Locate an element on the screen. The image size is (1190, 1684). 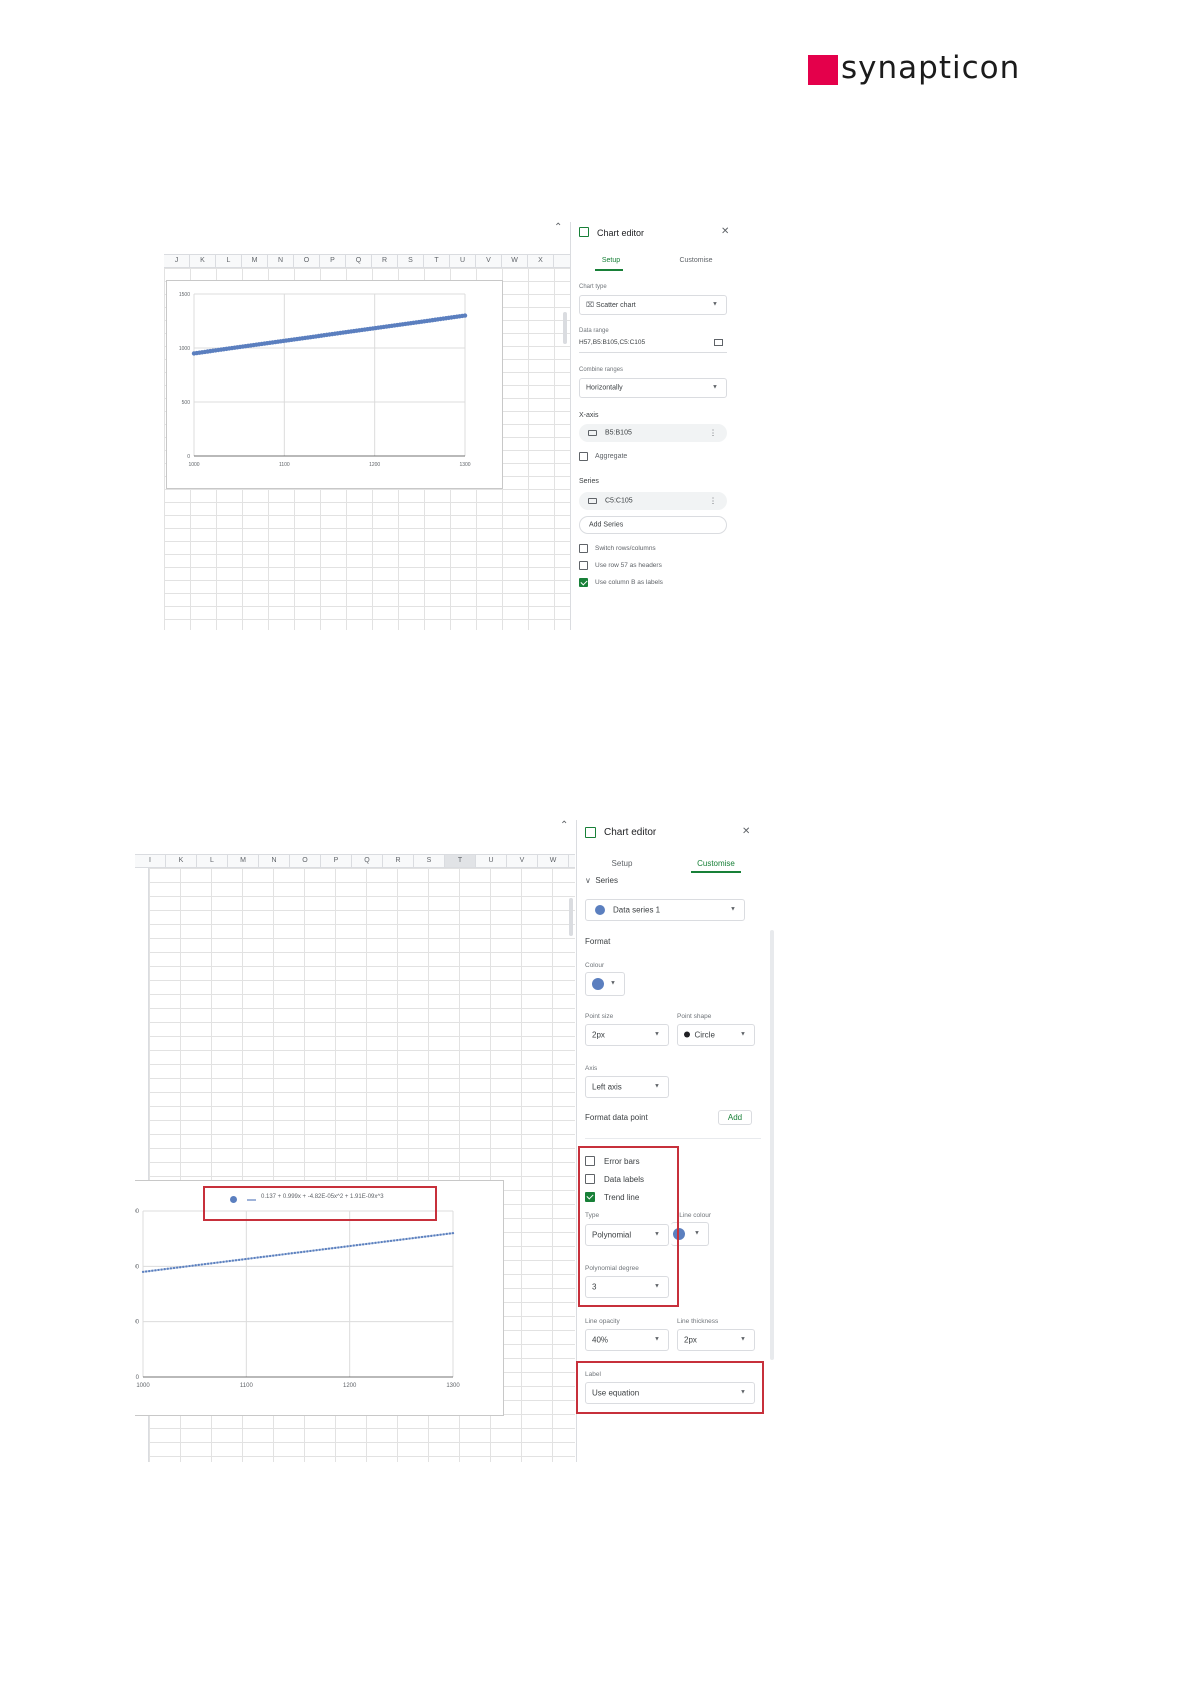
point-shape-label: Point shape is located at coordinates (694, 1016).